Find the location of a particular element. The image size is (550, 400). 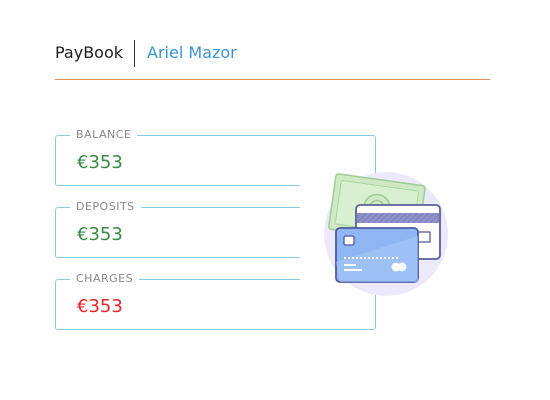

deposits-value: €353 is located at coordinates (100, 234).